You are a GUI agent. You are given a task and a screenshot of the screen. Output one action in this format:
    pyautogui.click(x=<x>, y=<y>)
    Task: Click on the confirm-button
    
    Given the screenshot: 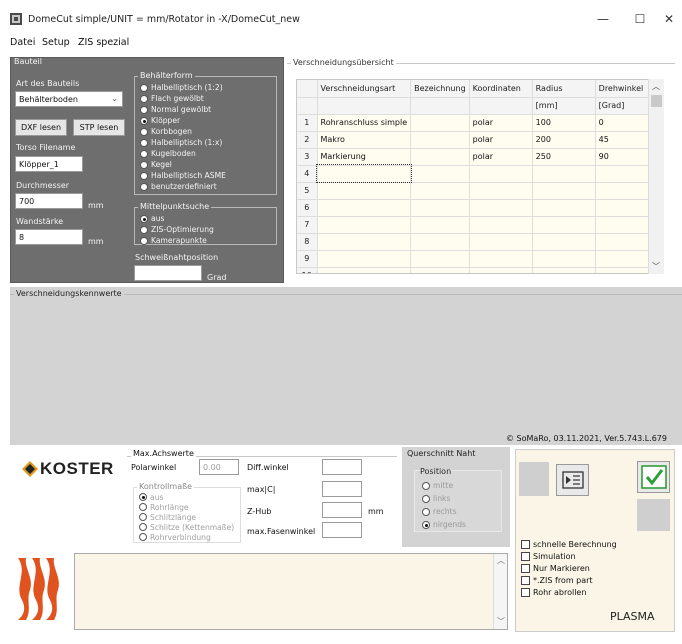 What is the action you would take?
    pyautogui.click(x=653, y=477)
    